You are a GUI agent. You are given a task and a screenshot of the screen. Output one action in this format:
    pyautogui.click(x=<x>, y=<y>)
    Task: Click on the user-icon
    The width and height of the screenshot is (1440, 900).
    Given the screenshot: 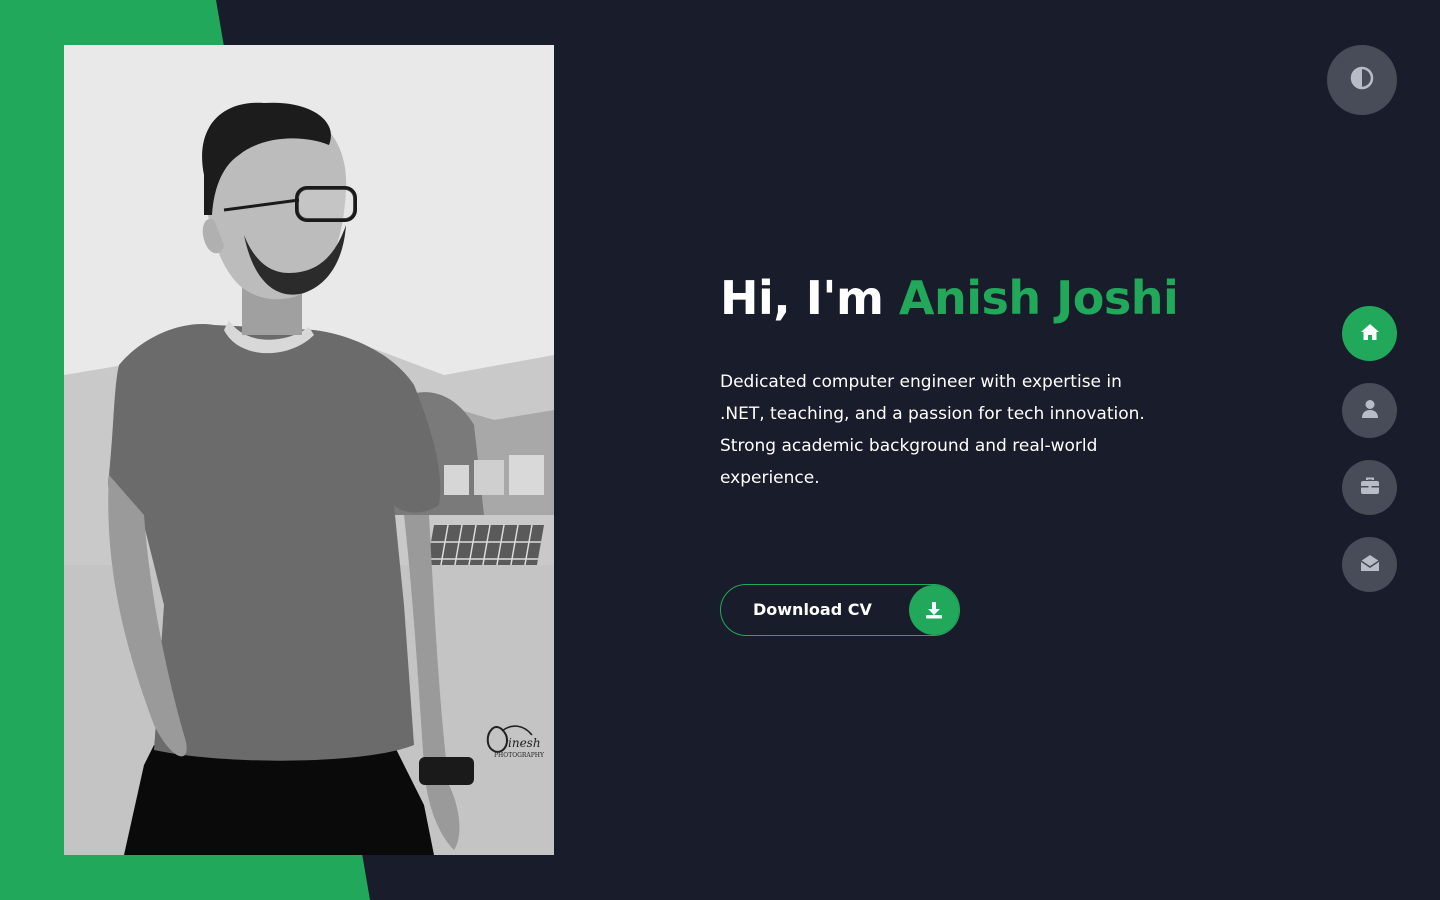 What is the action you would take?
    pyautogui.click(x=1370, y=411)
    